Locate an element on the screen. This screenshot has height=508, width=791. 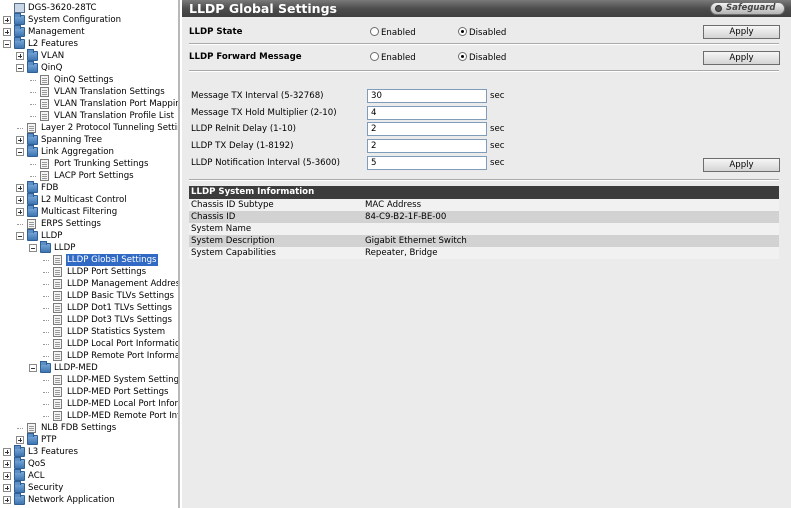
table-row: System Name is located at coordinates (484, 229).